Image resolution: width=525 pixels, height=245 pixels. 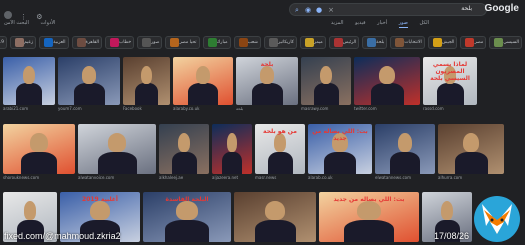 I want to click on tab-news: أخبار, so click(x=382, y=23).